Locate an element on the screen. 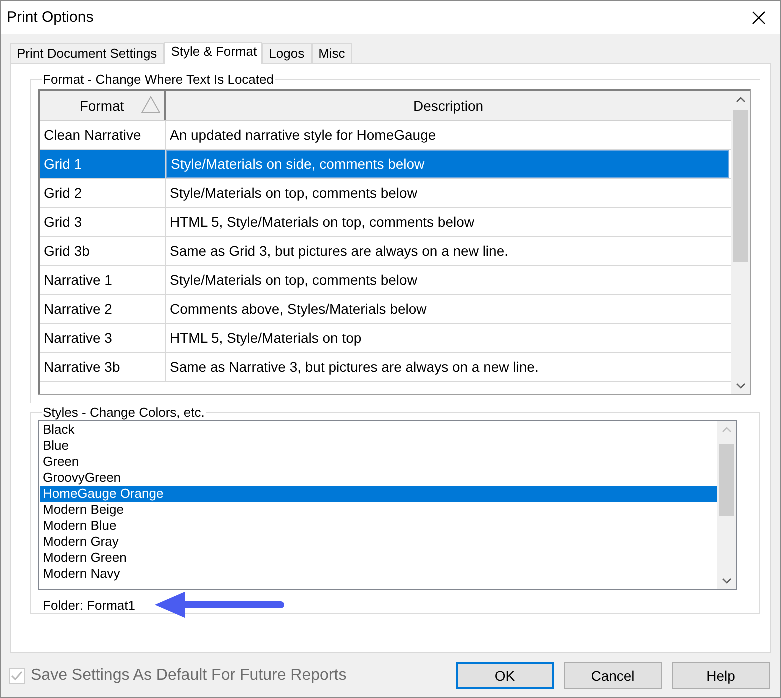  column-header: Format is located at coordinates (103, 105).